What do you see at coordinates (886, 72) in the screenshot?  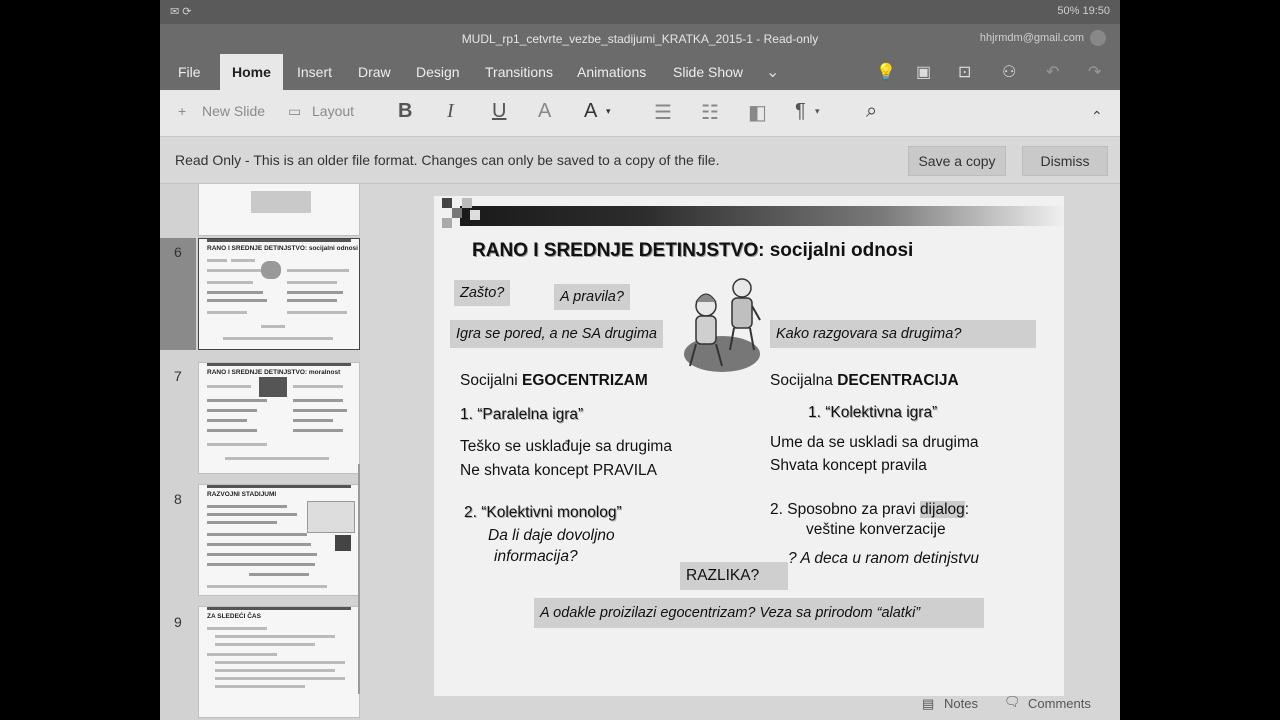 I see `lightbulb-icon: 💡` at bounding box center [886, 72].